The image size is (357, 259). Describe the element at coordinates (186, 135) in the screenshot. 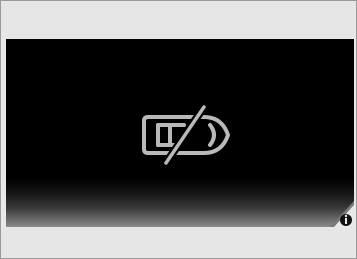

I see `vehicle-system-off-icon` at that location.